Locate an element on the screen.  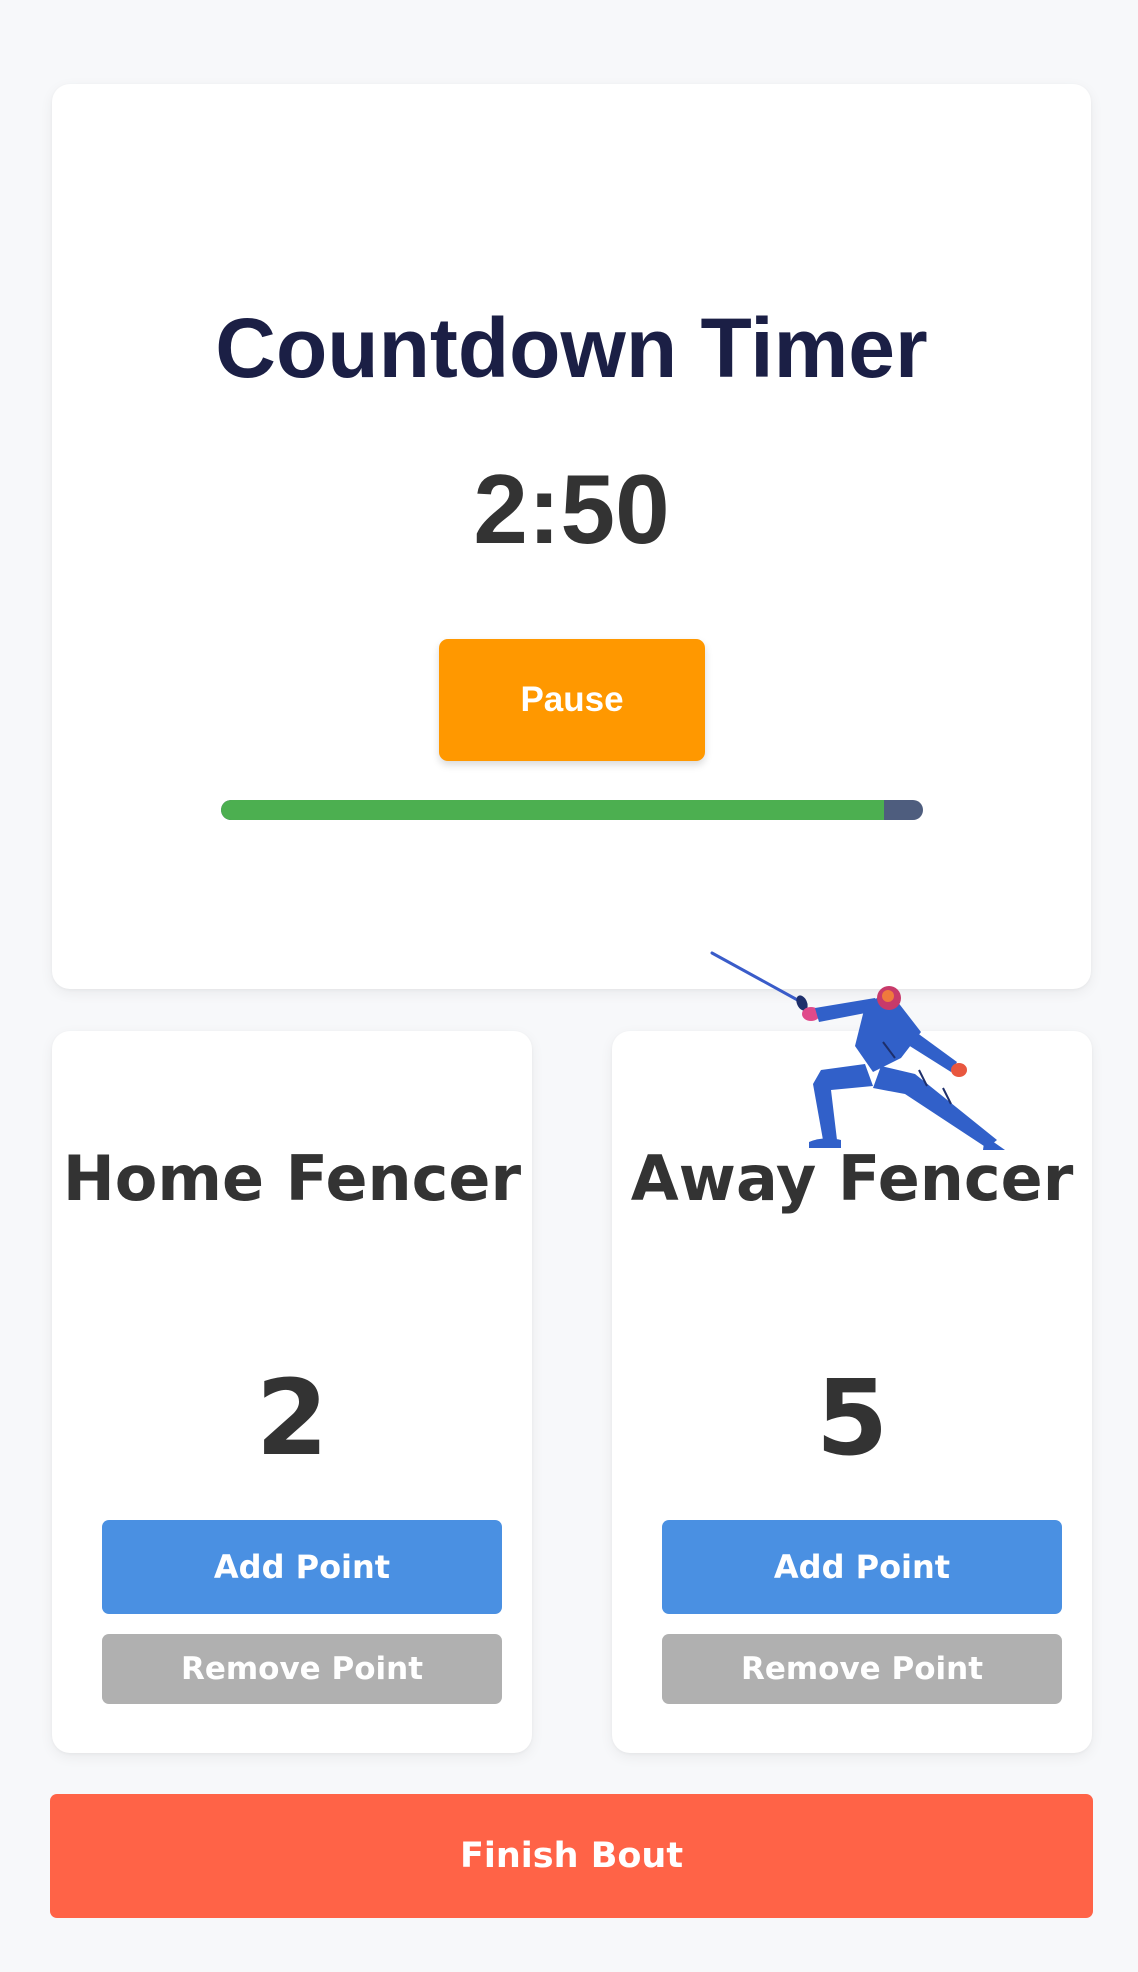
pause-button: Pause is located at coordinates (572, 700).